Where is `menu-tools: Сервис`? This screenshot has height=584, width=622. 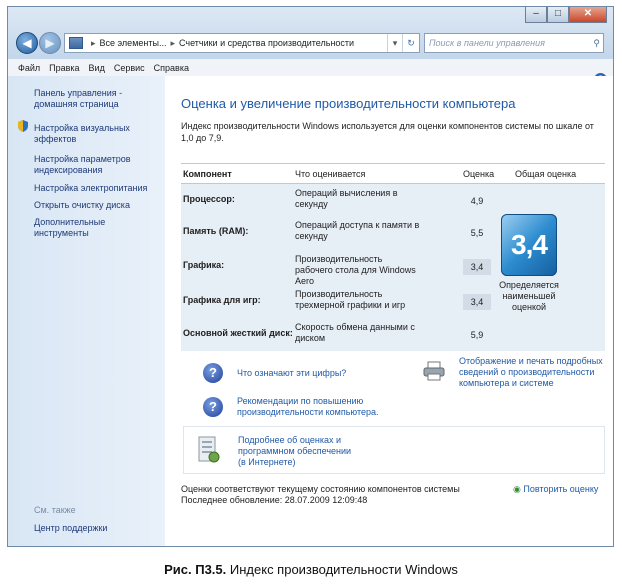
menu-tools: Сервис is located at coordinates (129, 68).